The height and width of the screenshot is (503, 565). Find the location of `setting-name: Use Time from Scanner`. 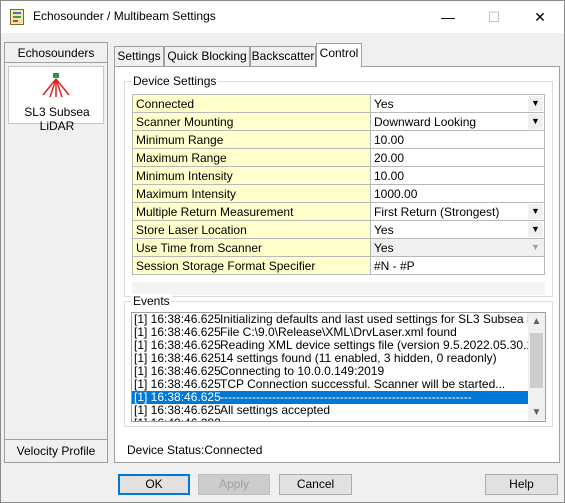

setting-name: Use Time from Scanner is located at coordinates (251, 247).